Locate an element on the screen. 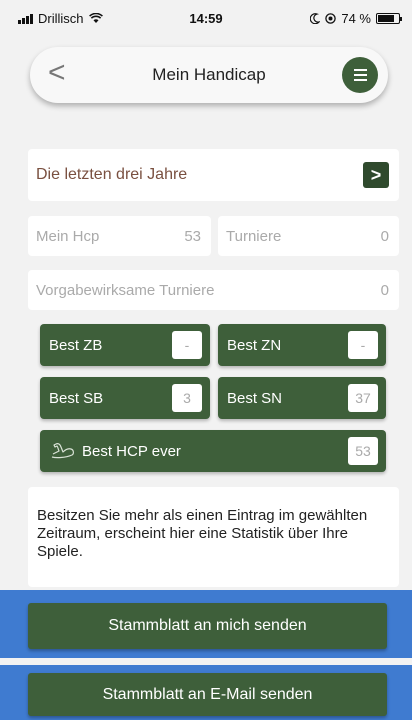 The image size is (412, 720). tile-label: Best SN is located at coordinates (255, 398).